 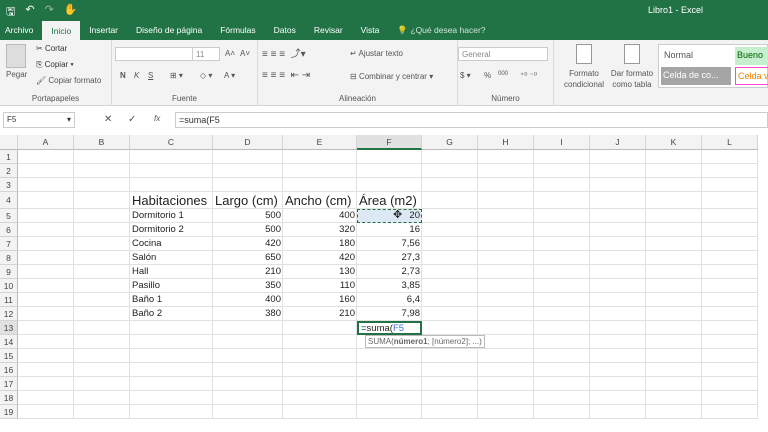 What do you see at coordinates (320, 272) in the screenshot?
I see `value-cell: 130` at bounding box center [320, 272].